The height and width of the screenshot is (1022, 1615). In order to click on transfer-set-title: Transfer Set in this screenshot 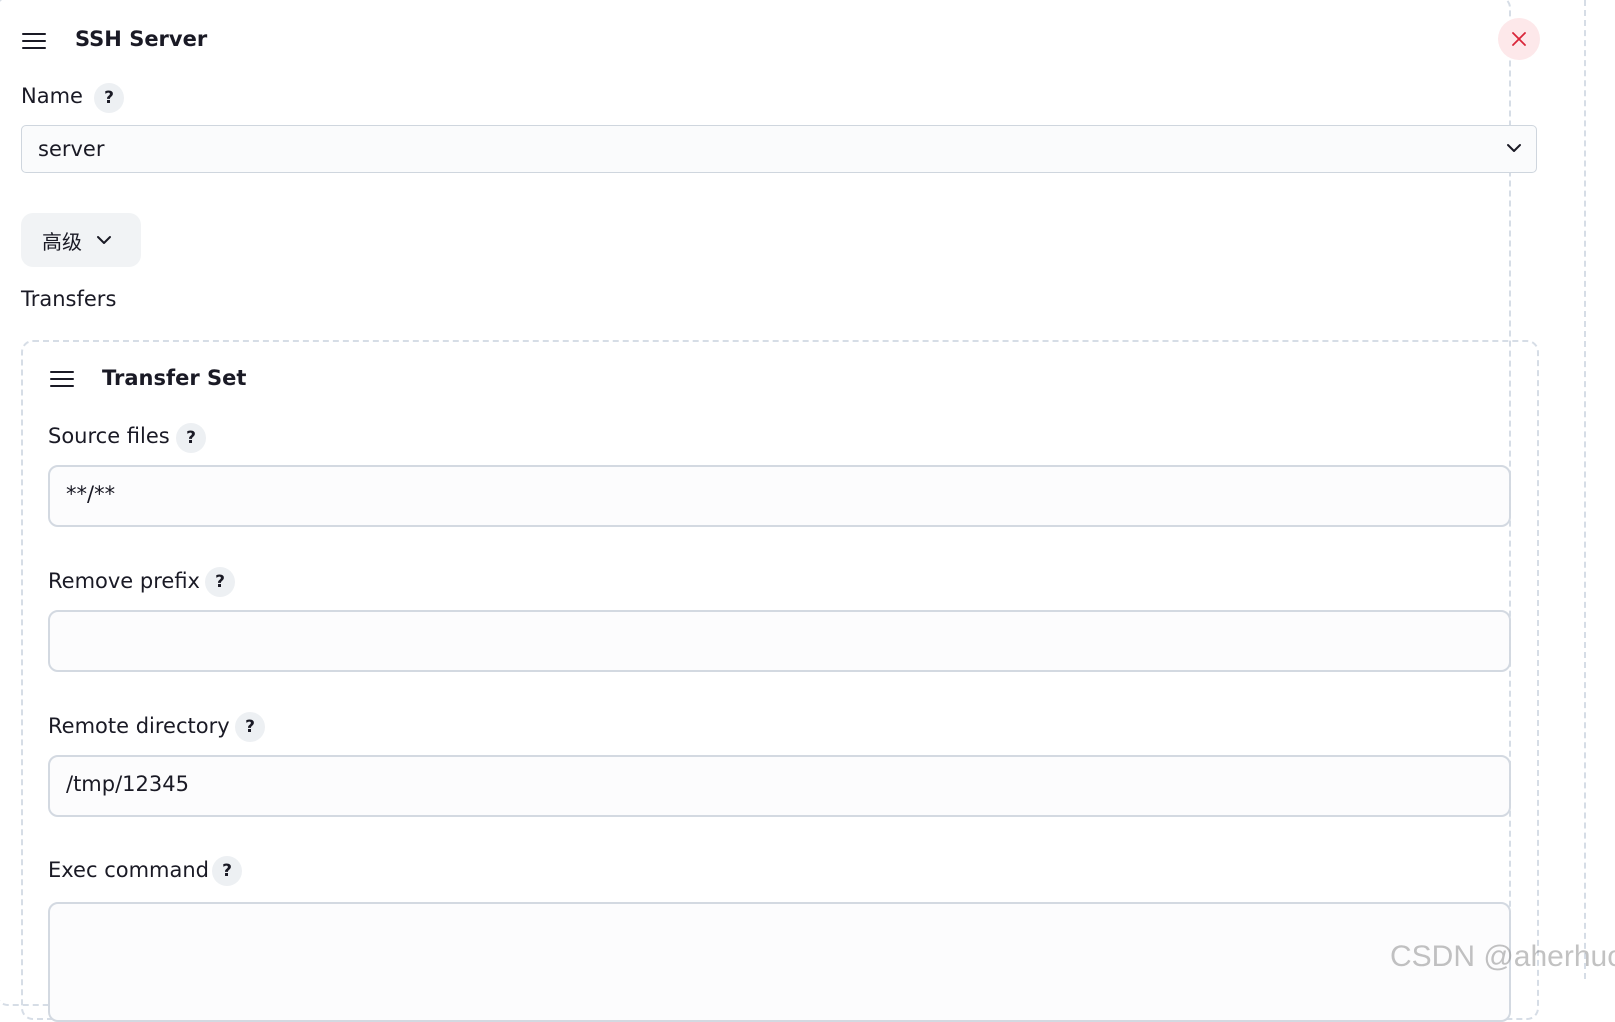, I will do `click(174, 378)`.